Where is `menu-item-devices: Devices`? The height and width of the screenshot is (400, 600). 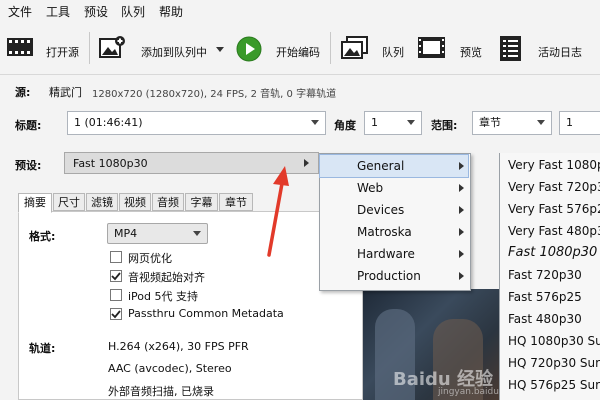
menu-item-devices: Devices is located at coordinates (394, 210).